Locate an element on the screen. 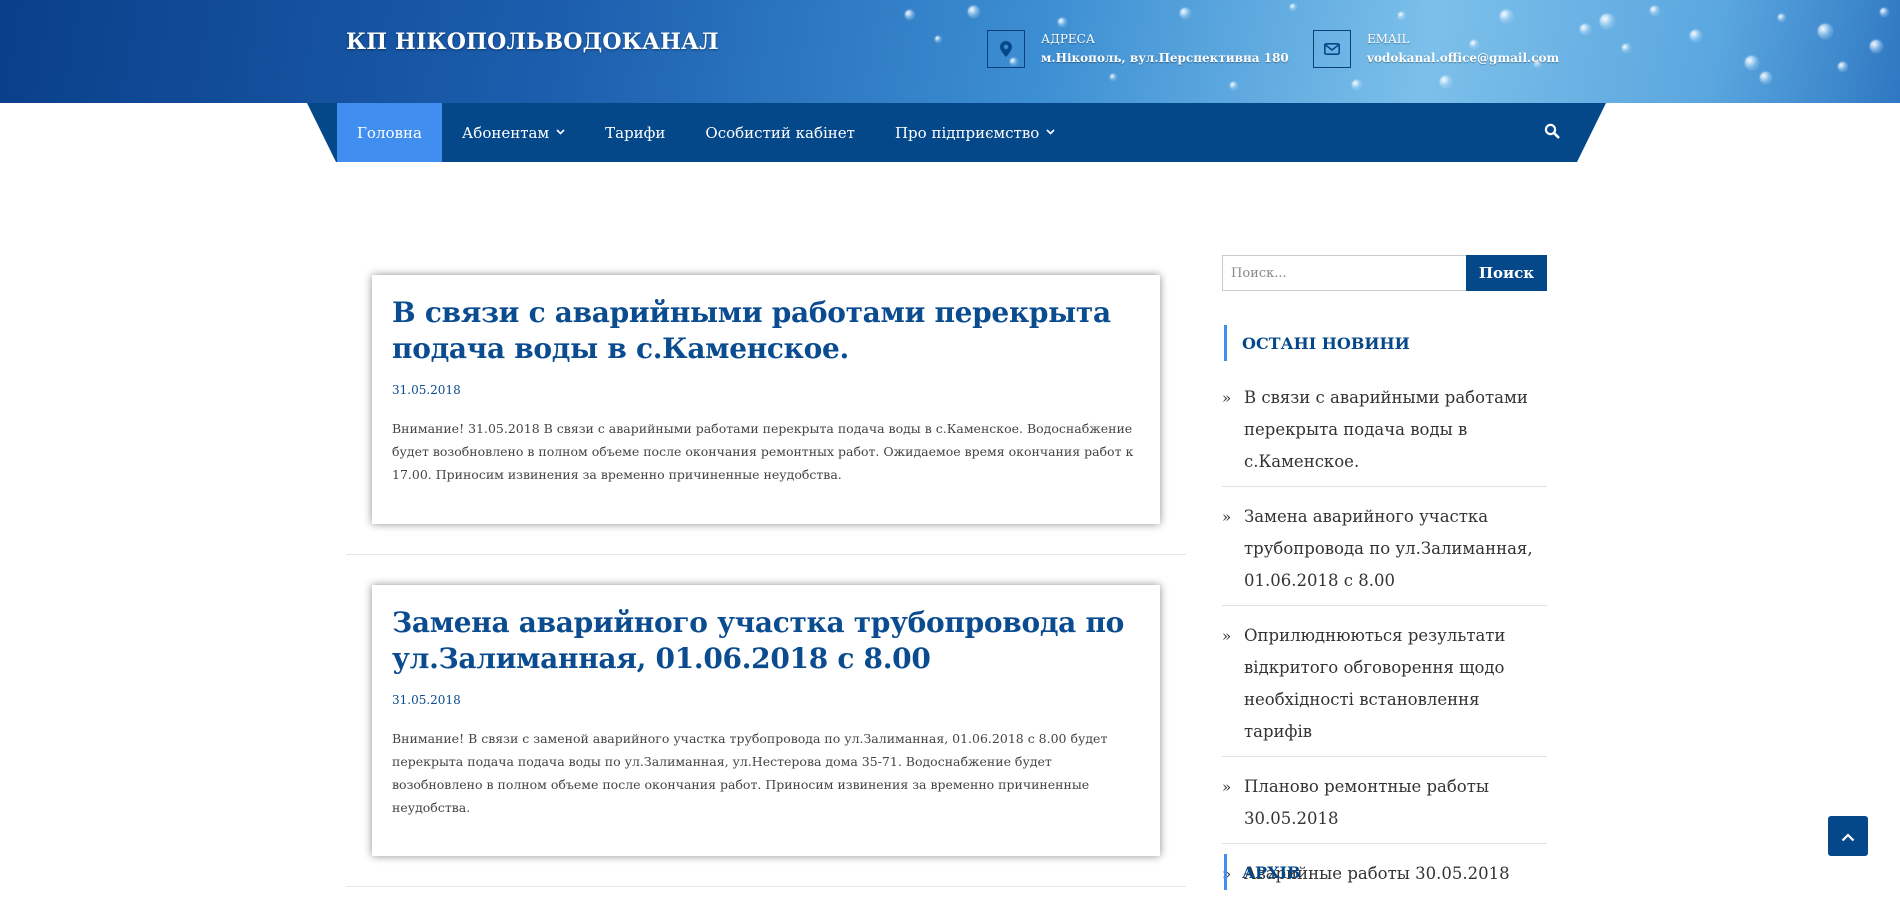  map-marker-icon is located at coordinates (1006, 49).